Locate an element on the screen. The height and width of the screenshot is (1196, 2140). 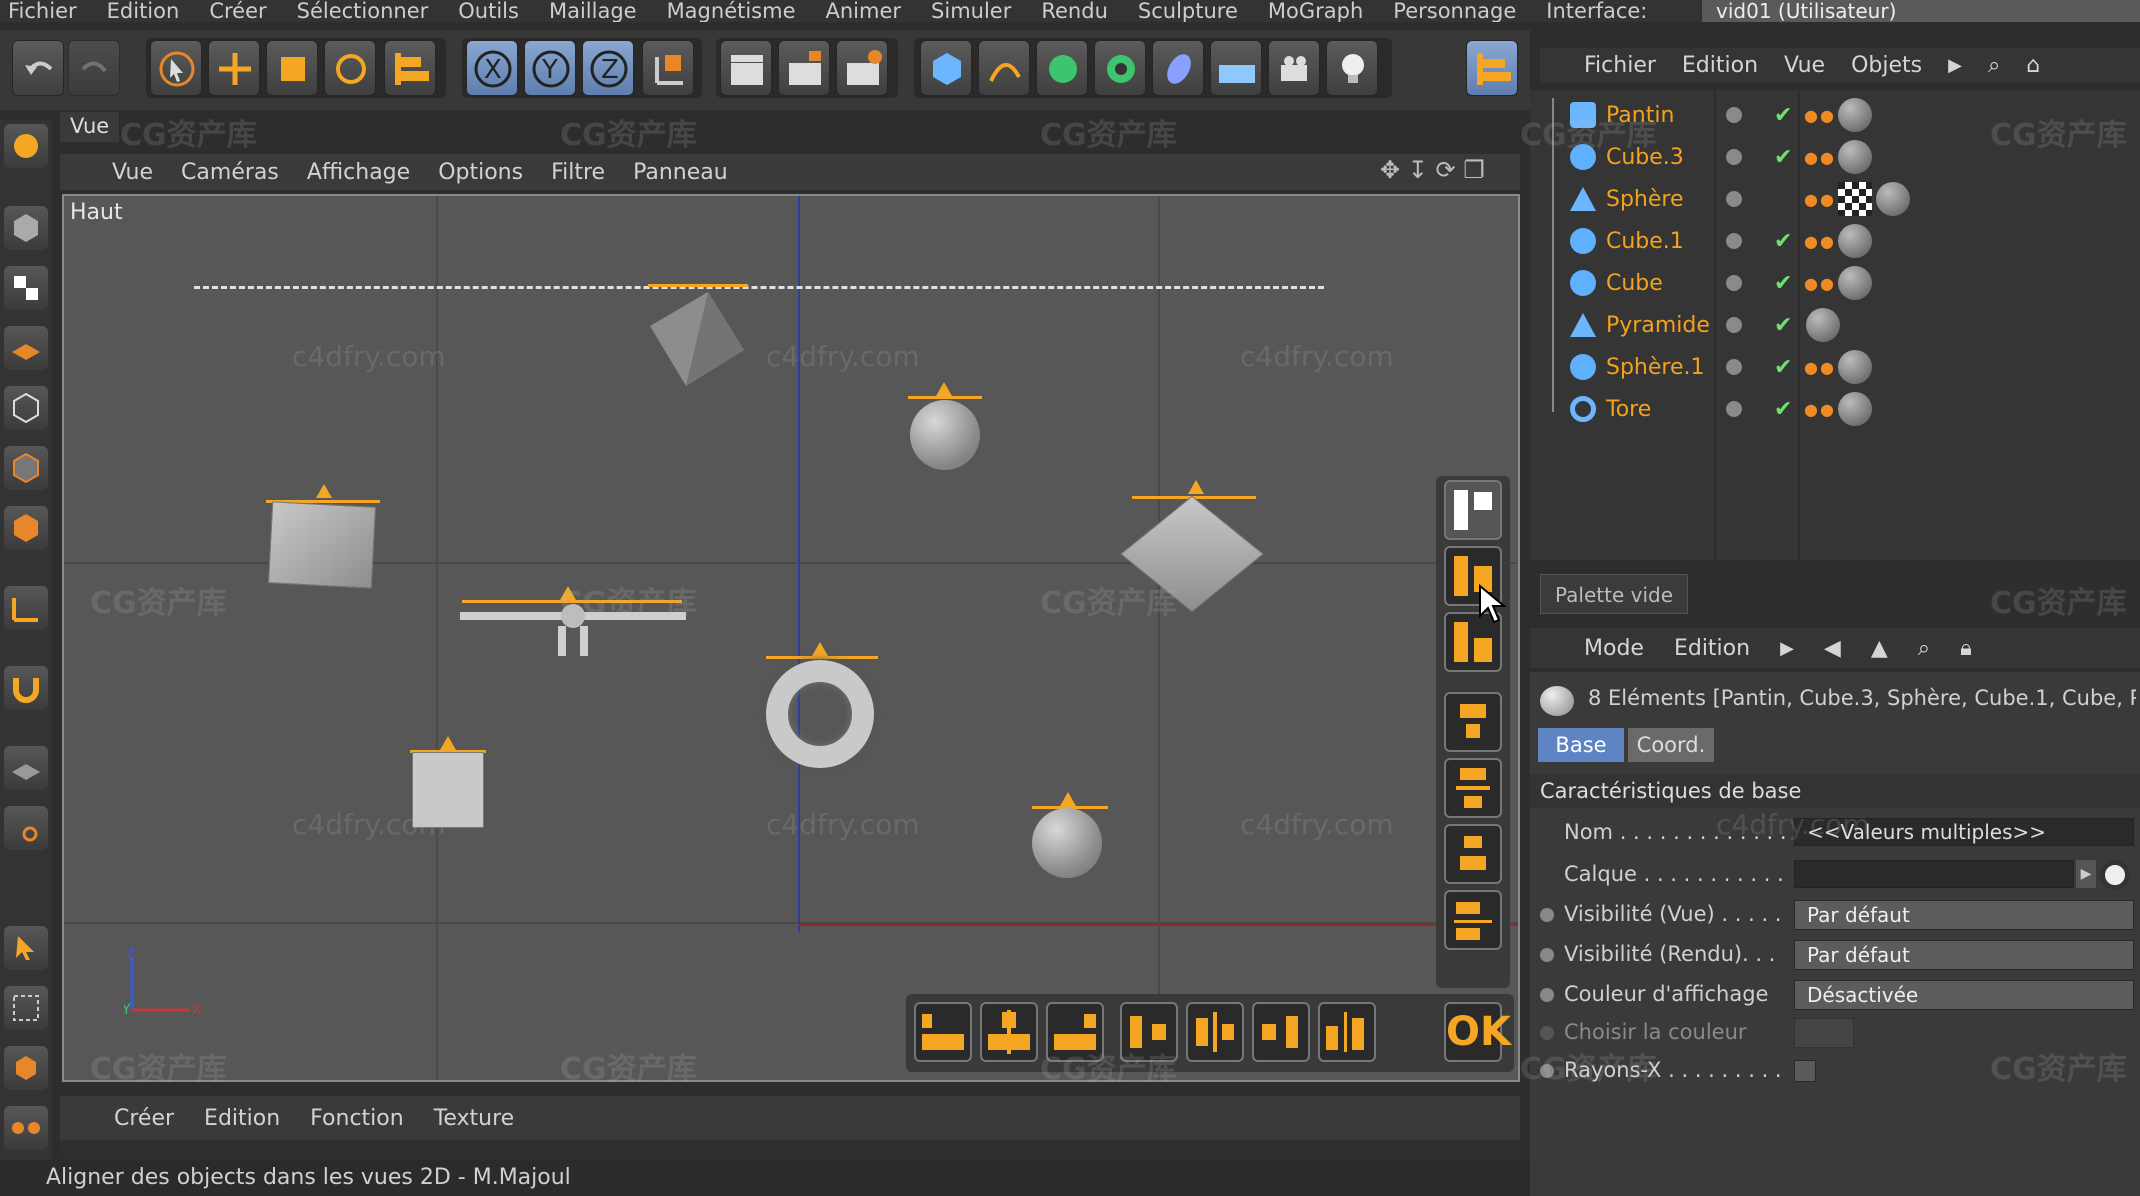
vis-vue-select: Par défaut is located at coordinates (1964, 915).